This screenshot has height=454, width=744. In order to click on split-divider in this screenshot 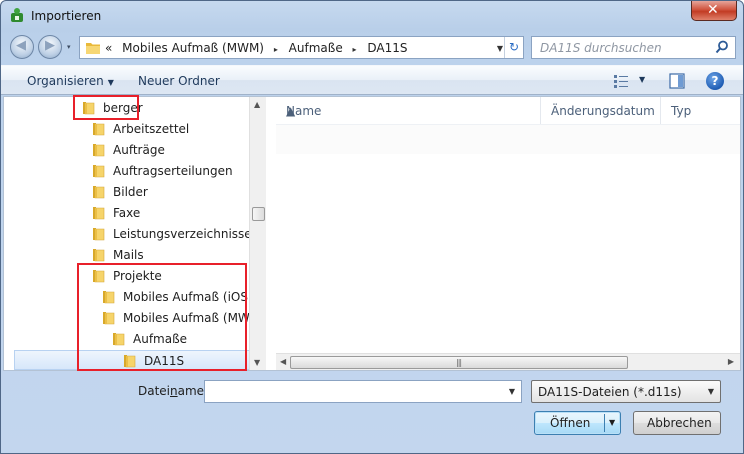, I will do `click(604, 423)`.